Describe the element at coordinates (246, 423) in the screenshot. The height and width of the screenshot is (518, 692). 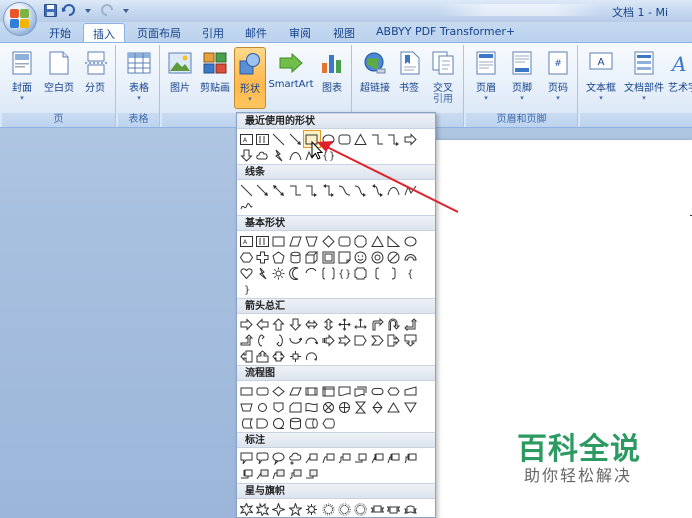
I see `flowchart-stored-data-shape-icon` at that location.